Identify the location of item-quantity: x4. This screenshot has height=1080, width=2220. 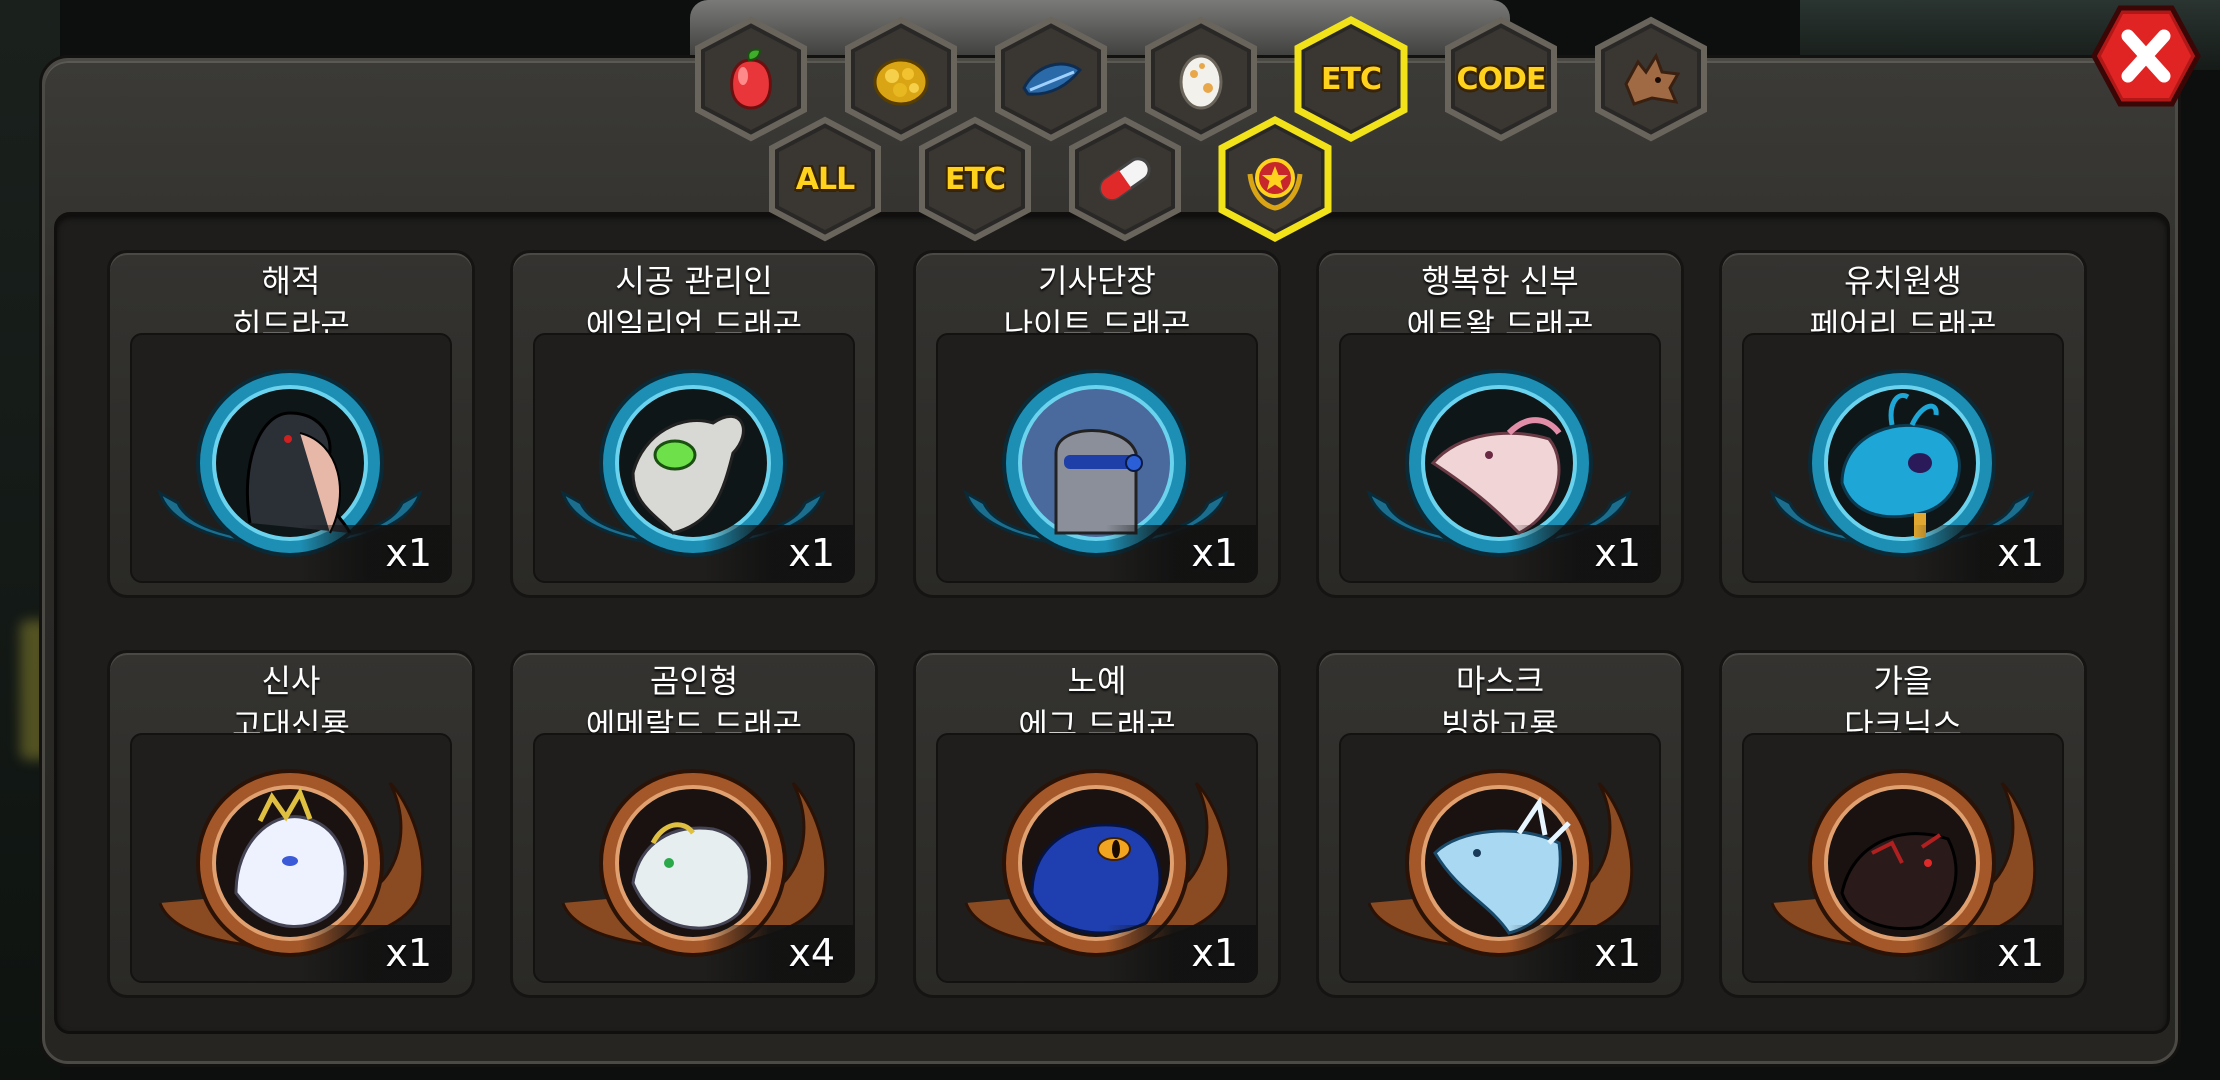
(778, 953).